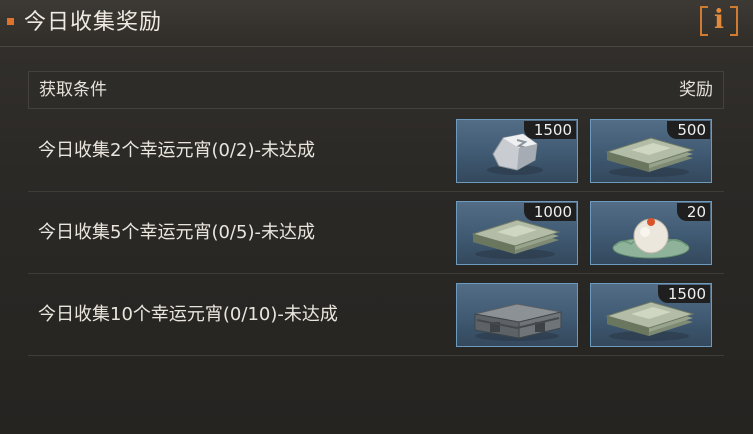 The height and width of the screenshot is (434, 753). Describe the element at coordinates (10, 21) in the screenshot. I see `title-marker` at that location.